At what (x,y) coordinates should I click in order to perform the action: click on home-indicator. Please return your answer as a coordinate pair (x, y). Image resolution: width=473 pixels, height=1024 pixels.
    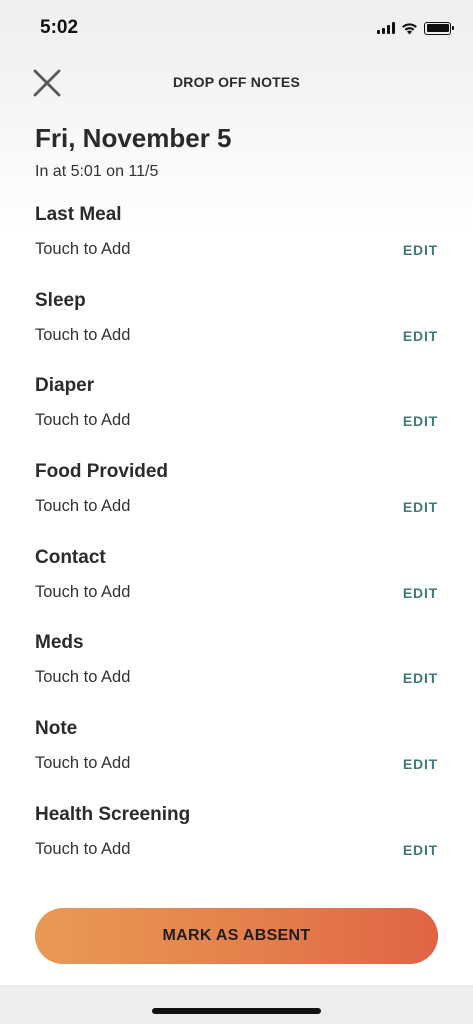
    Looking at the image, I should click on (236, 1011).